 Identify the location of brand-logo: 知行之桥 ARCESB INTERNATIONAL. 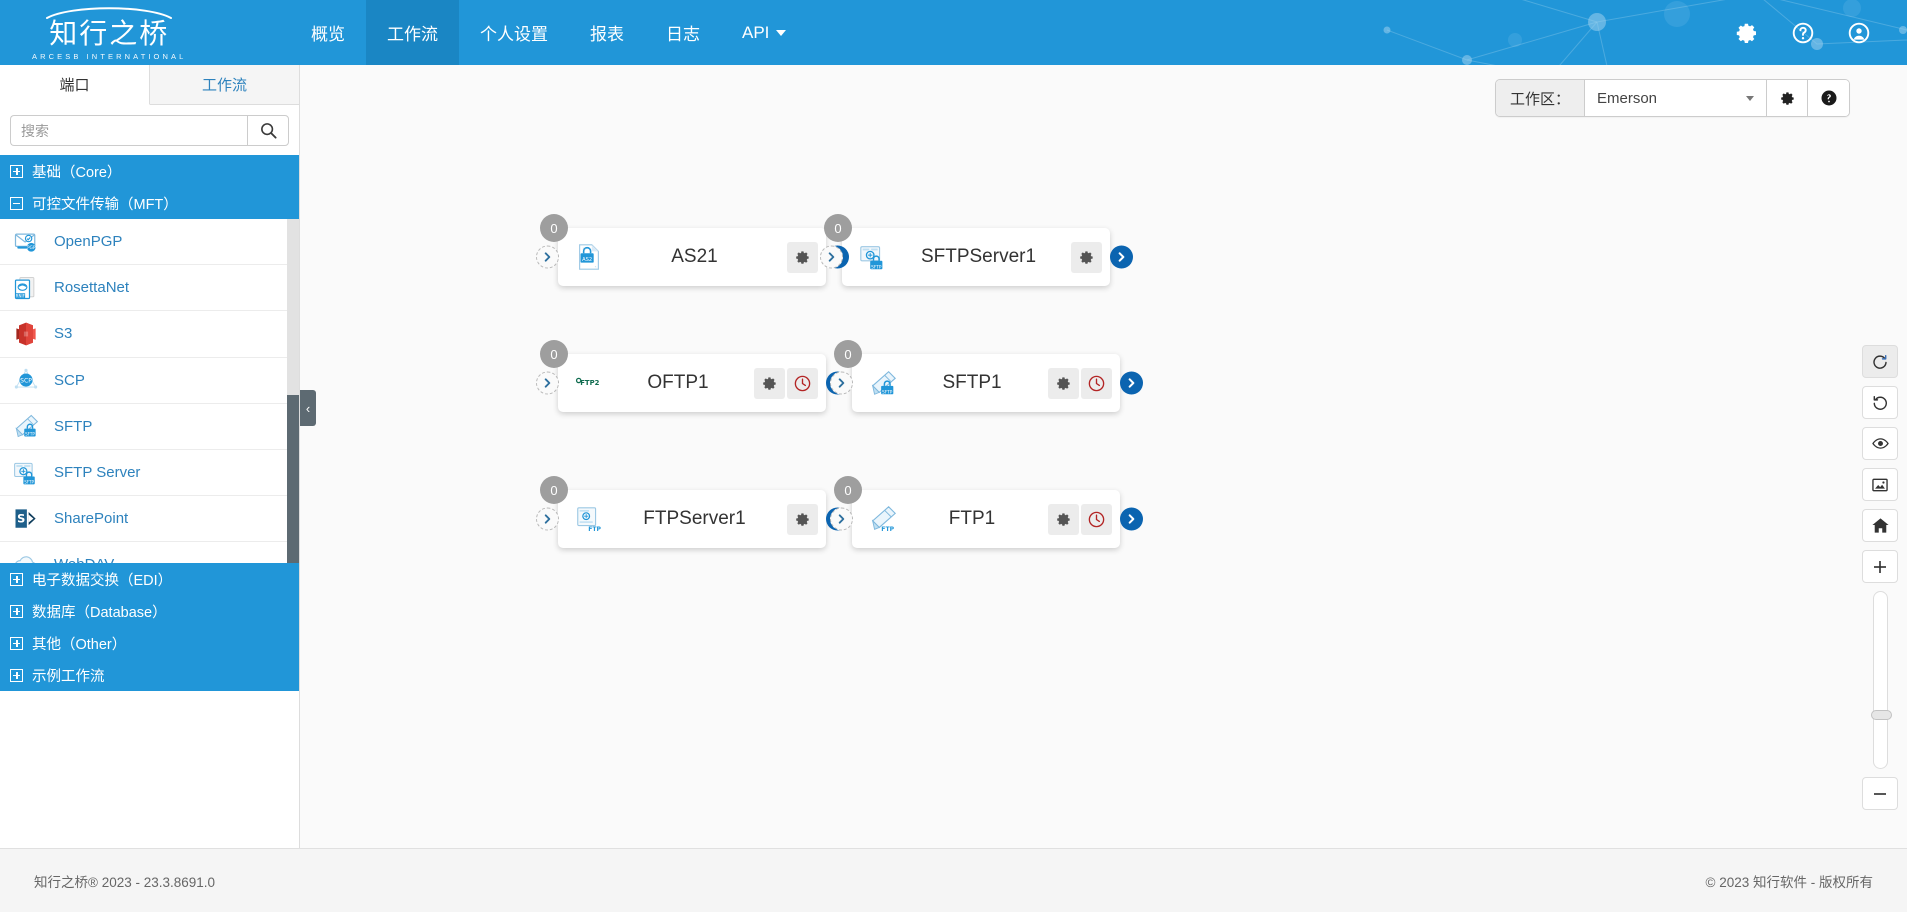
(145, 32).